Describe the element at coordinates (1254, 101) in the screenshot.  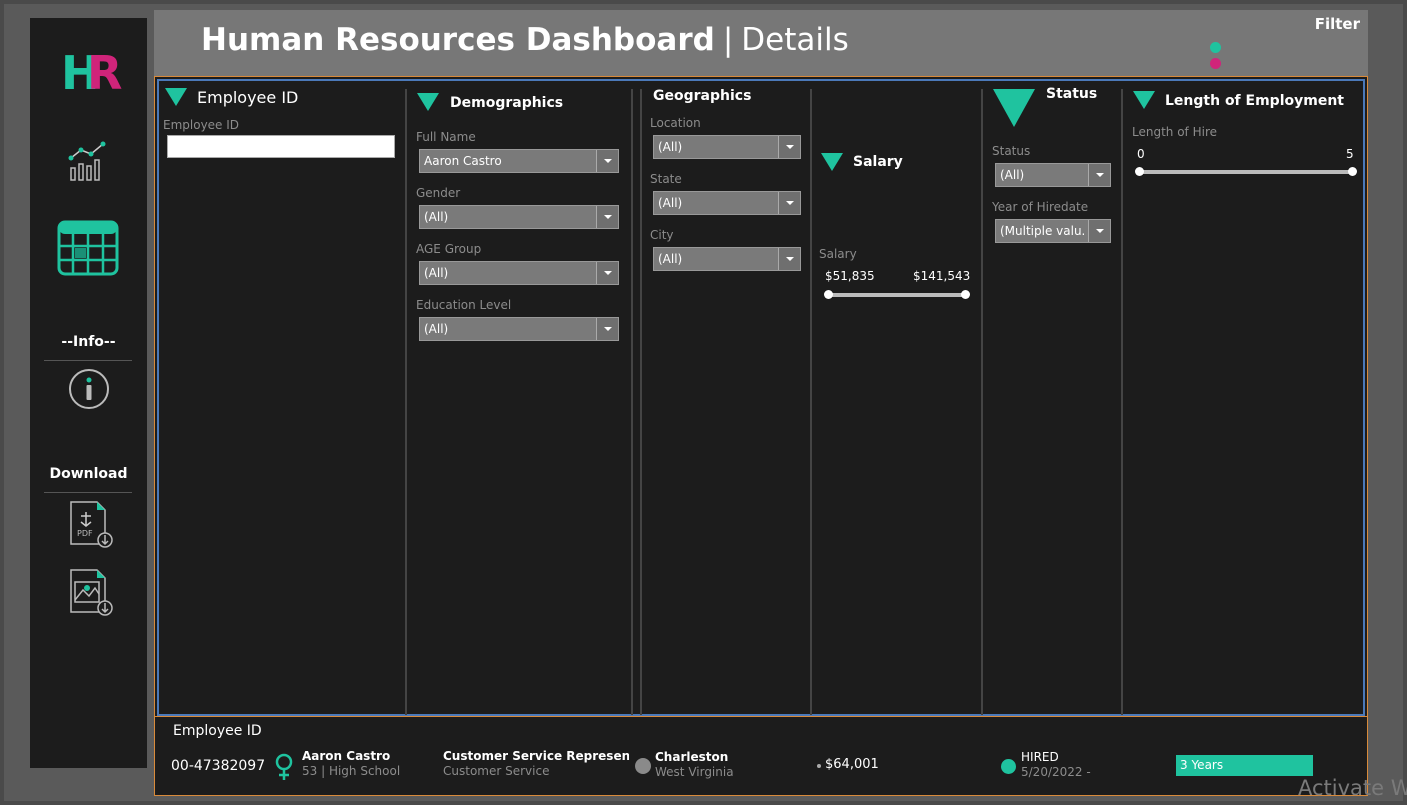
I see `length-employment-title: Length of Employment` at that location.